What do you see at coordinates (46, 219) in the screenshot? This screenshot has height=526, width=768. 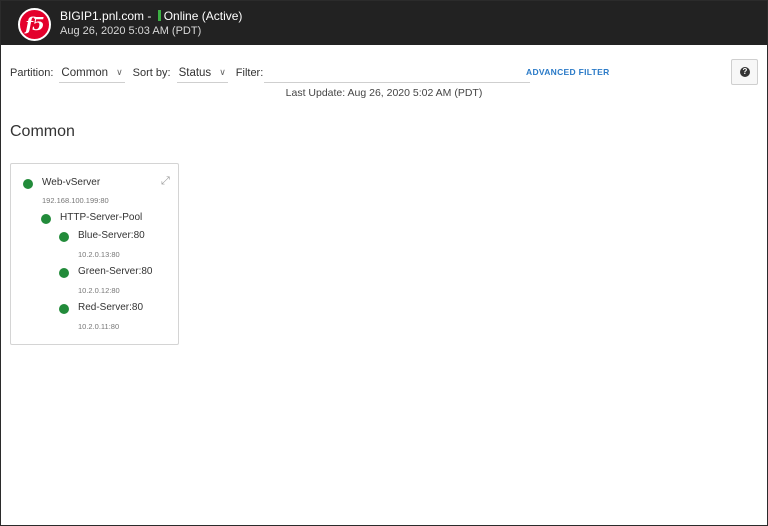 I see `pool-status-icon` at bounding box center [46, 219].